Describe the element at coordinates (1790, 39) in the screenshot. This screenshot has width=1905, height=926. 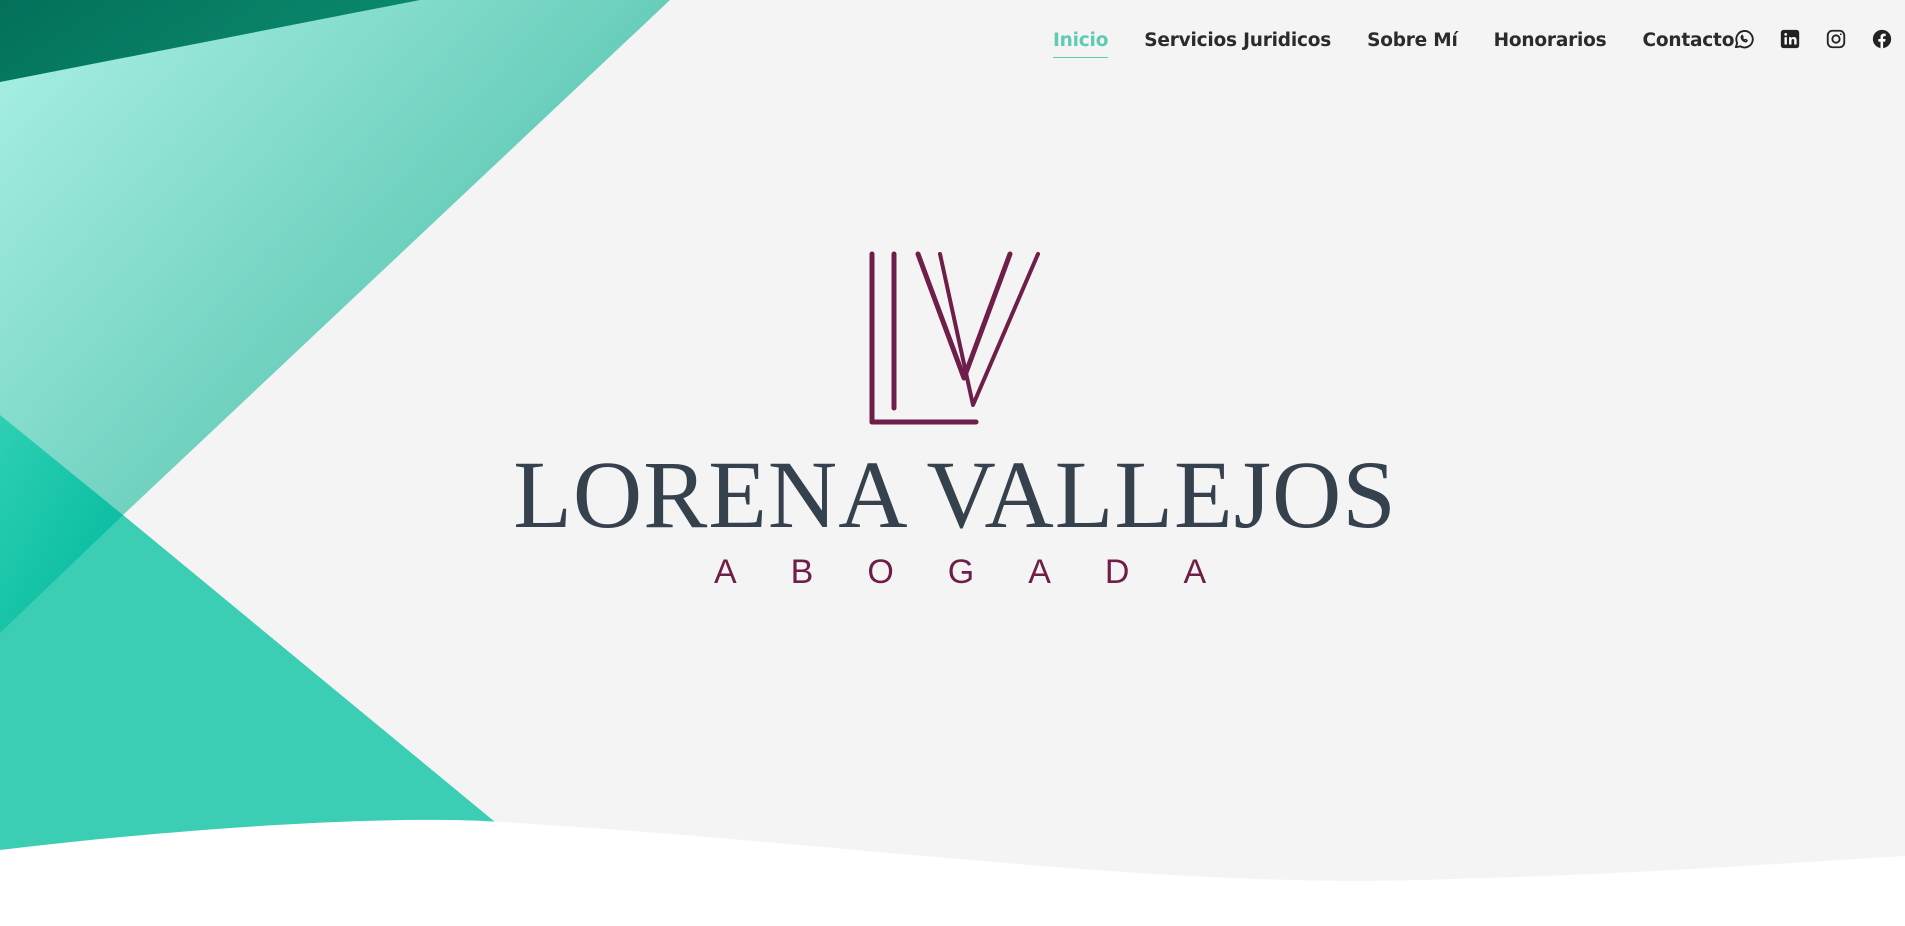
I see `linkedin-icon` at that location.